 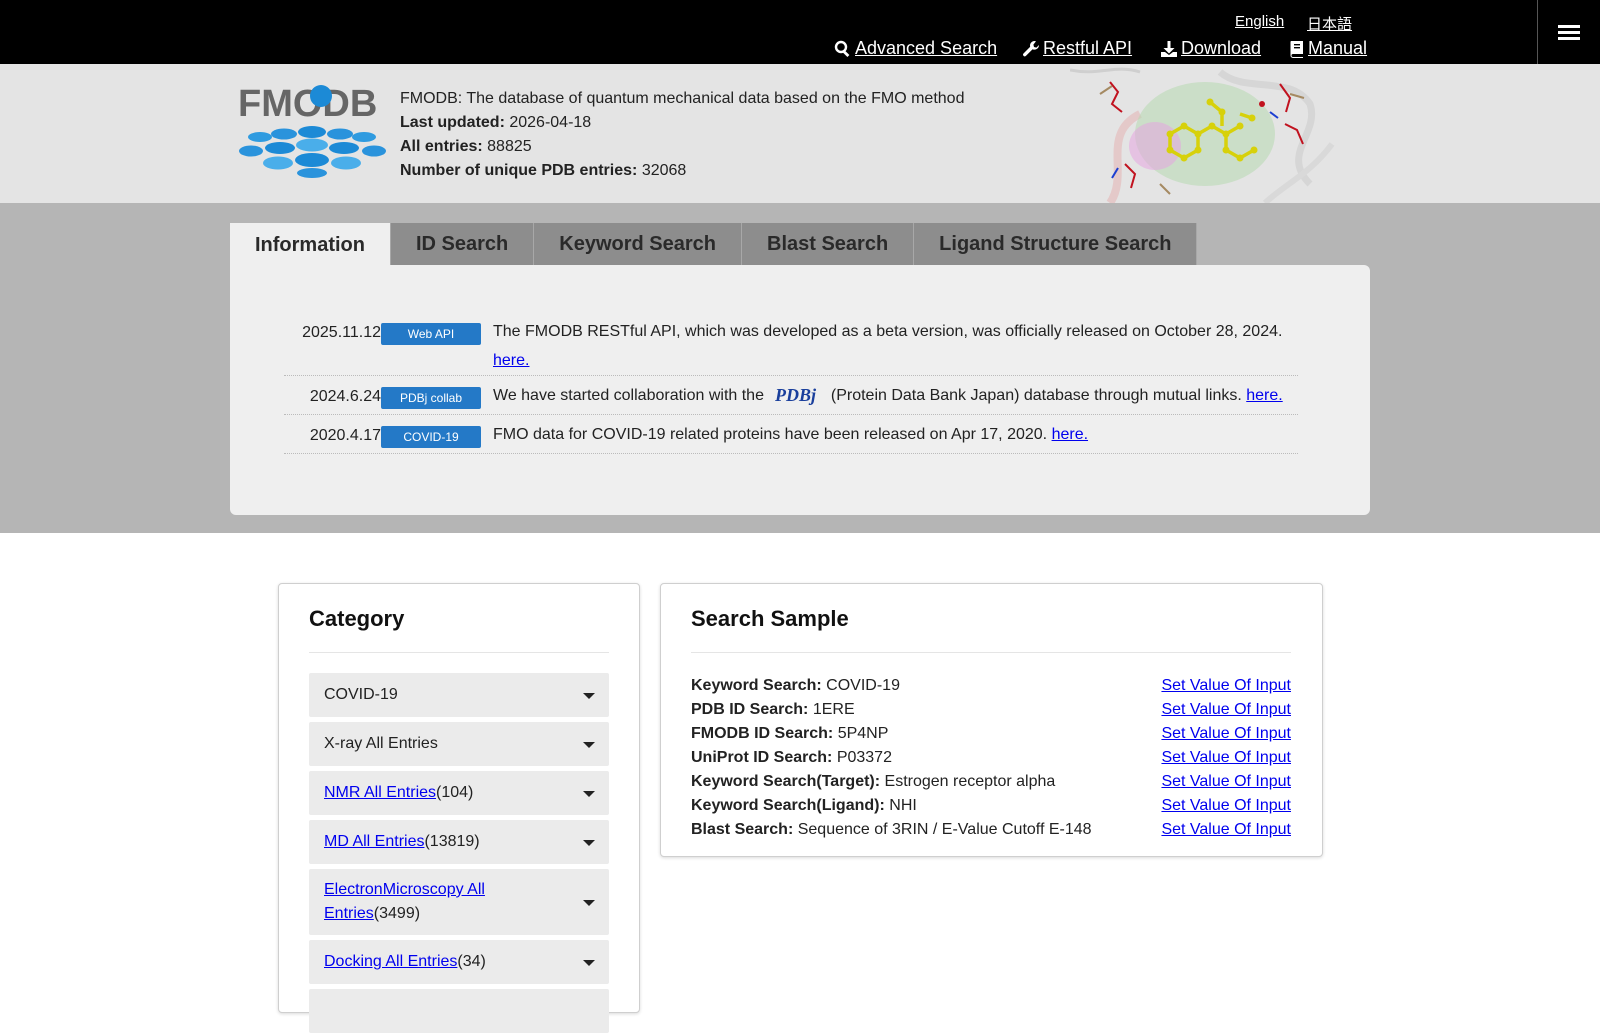 I want to click on category-item-nmr: NMR All Entries(104), so click(x=459, y=793).